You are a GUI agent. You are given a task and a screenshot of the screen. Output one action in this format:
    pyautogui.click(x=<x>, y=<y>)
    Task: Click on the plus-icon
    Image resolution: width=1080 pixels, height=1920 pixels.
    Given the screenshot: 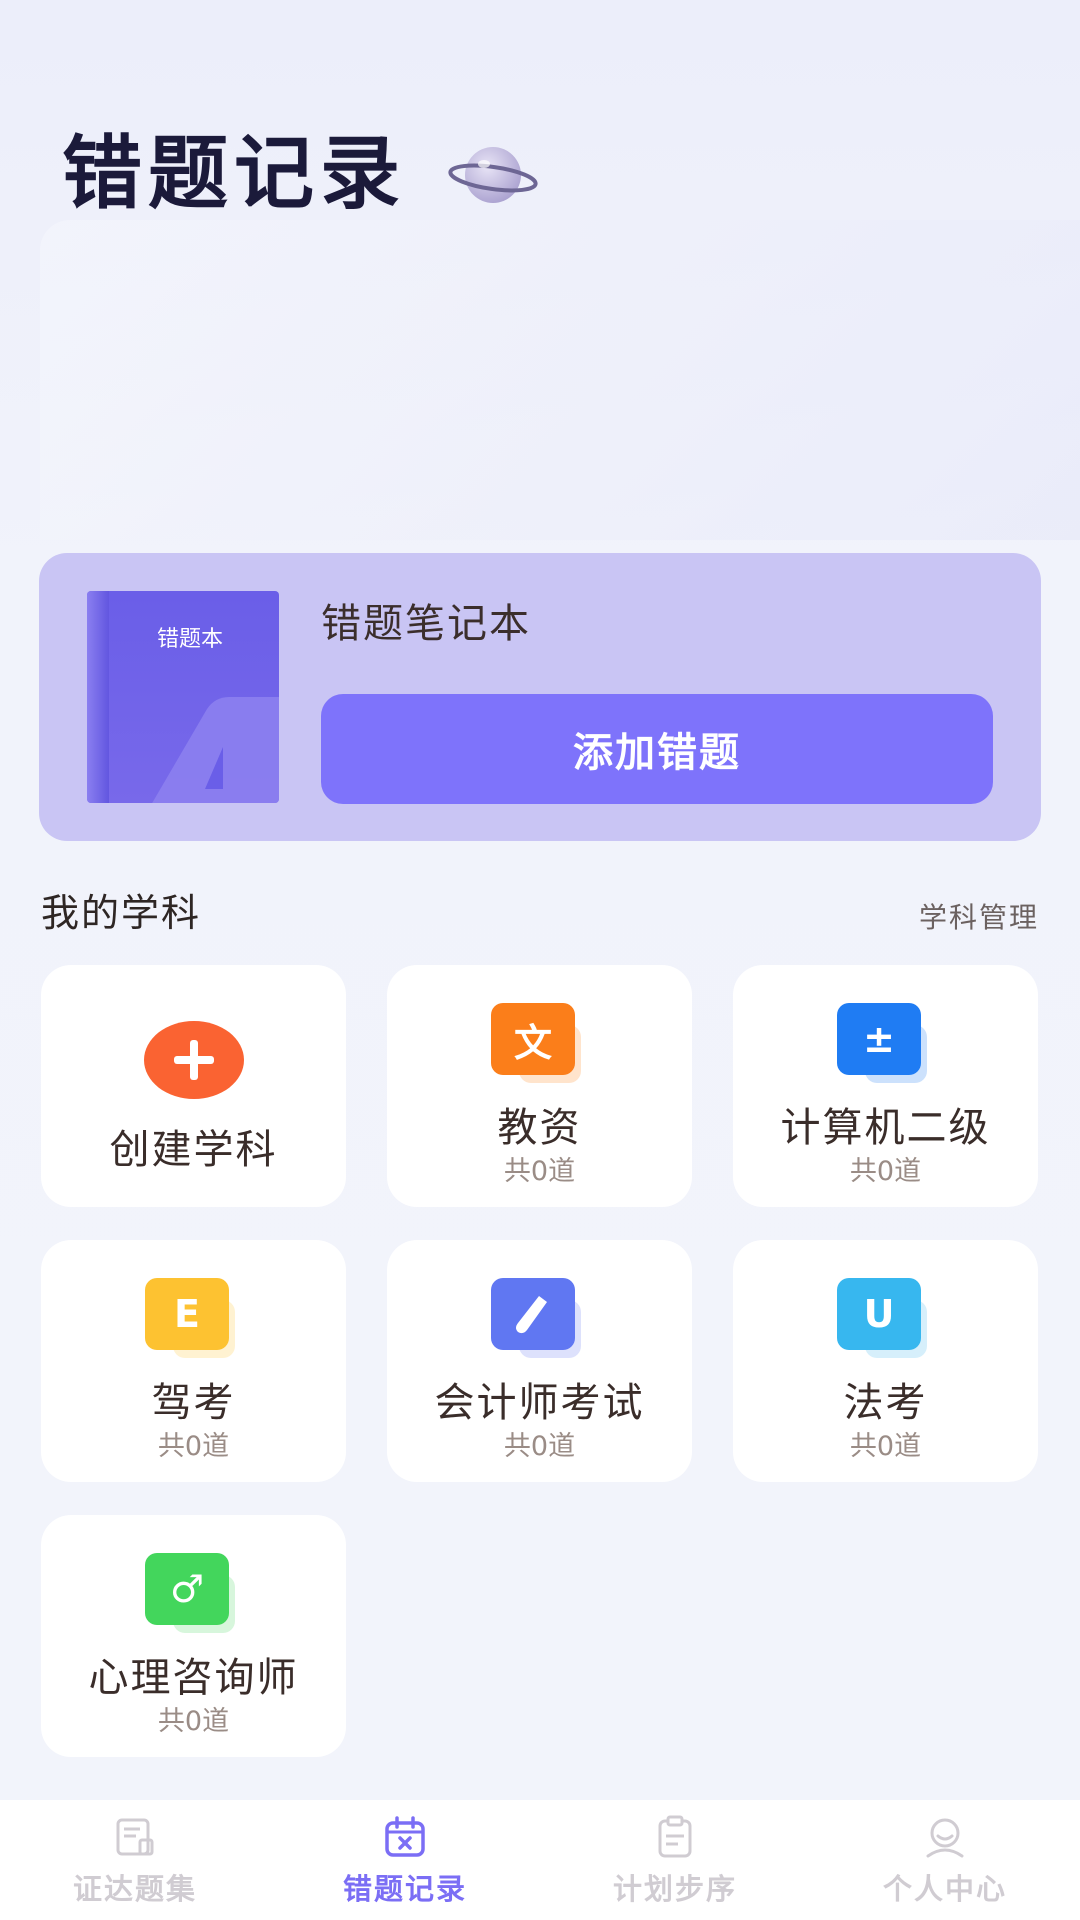 What is the action you would take?
    pyautogui.click(x=194, y=1060)
    